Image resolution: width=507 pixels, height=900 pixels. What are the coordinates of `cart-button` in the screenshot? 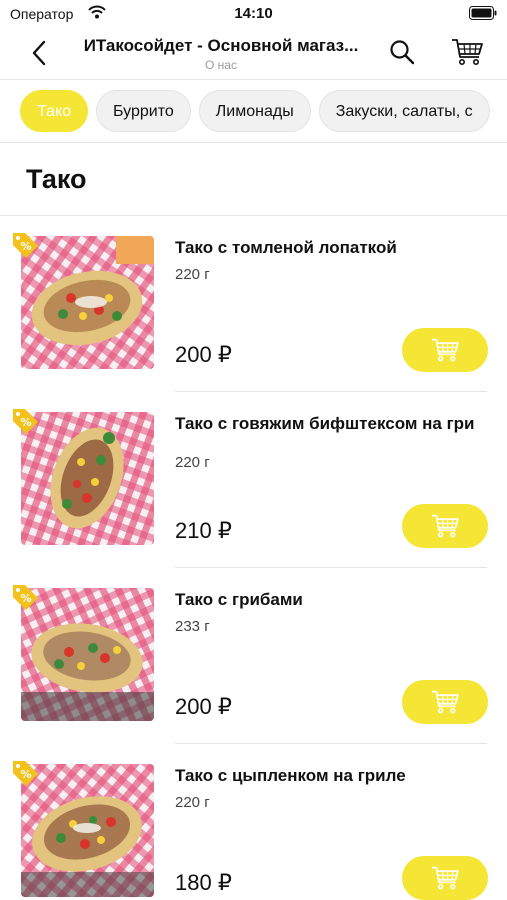 It's located at (467, 52).